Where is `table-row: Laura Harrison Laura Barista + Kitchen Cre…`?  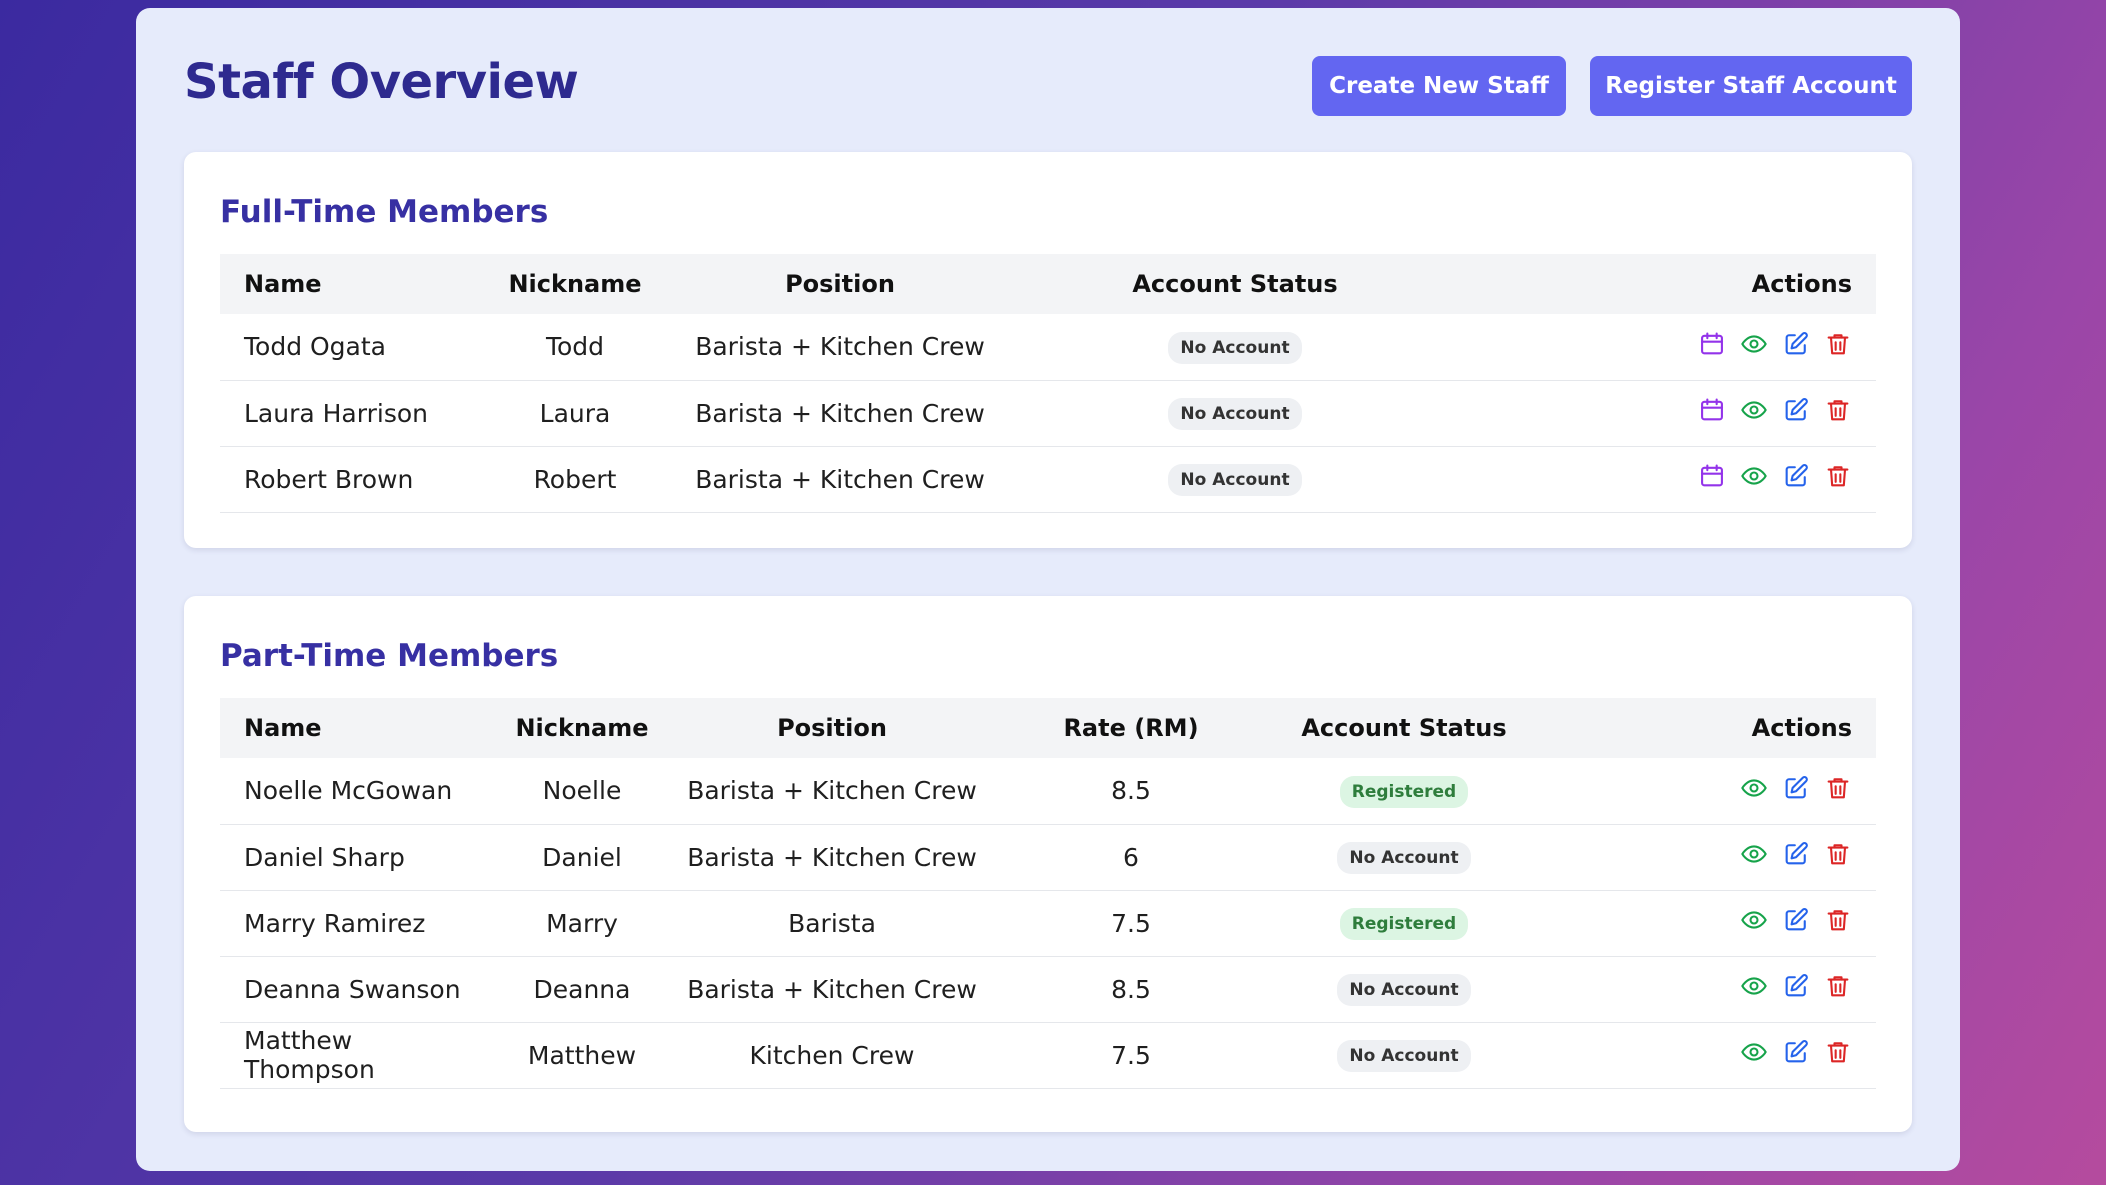
table-row: Laura Harrison Laura Barista + Kitchen Cre… is located at coordinates (1048, 413).